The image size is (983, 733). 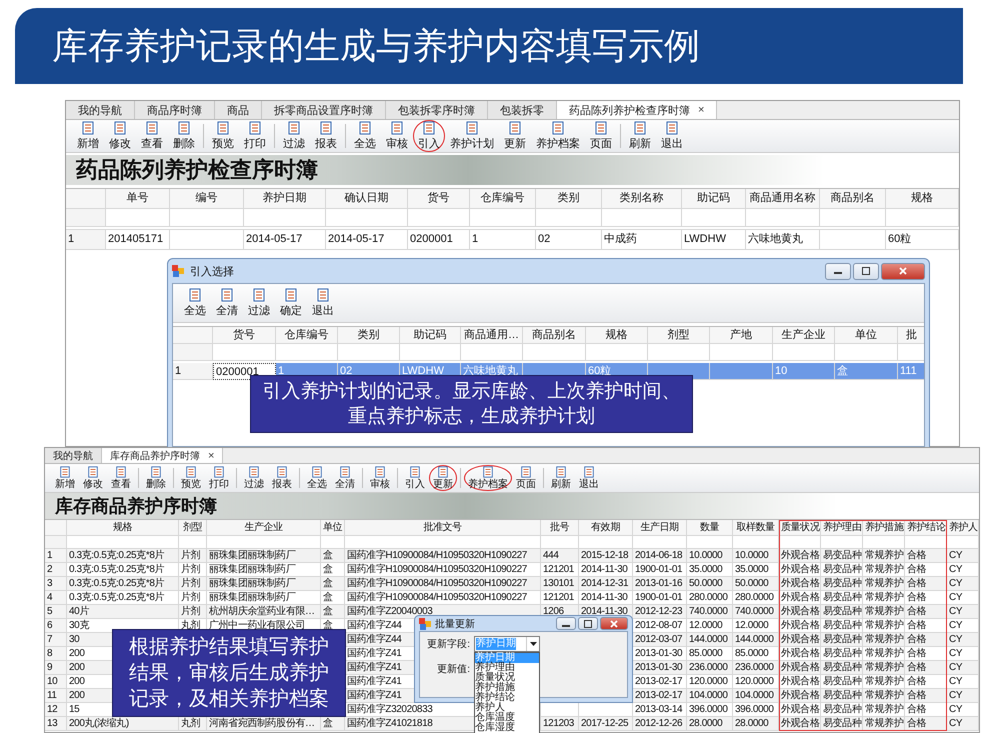 I want to click on row-number: 9, so click(x=56, y=668).